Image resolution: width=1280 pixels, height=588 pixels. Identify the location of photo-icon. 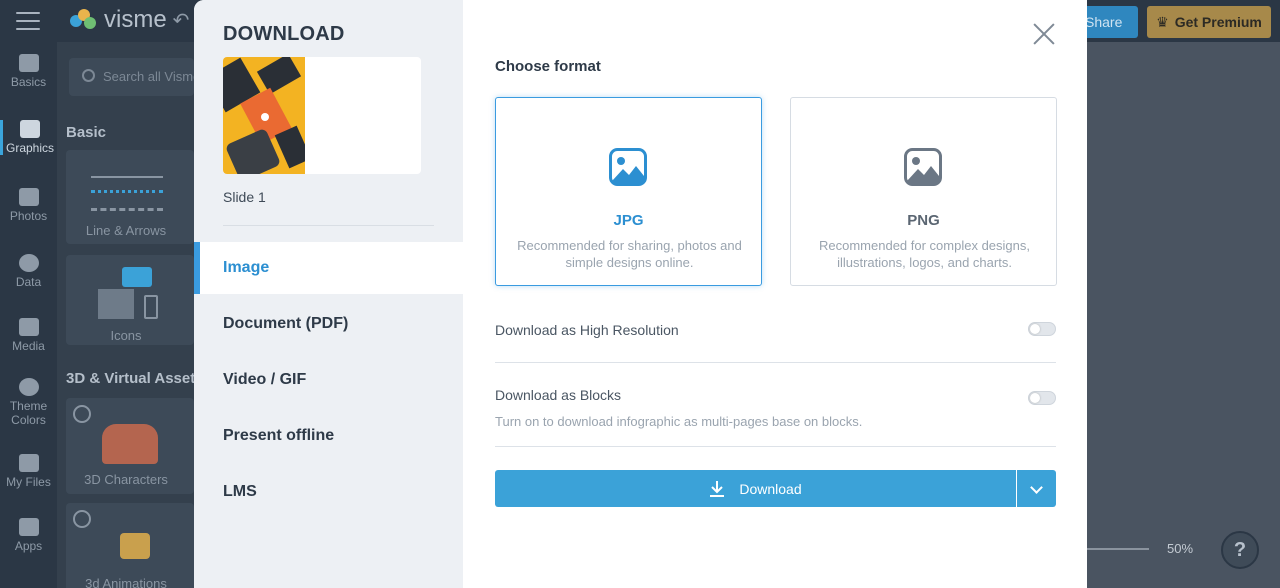
(28, 197).